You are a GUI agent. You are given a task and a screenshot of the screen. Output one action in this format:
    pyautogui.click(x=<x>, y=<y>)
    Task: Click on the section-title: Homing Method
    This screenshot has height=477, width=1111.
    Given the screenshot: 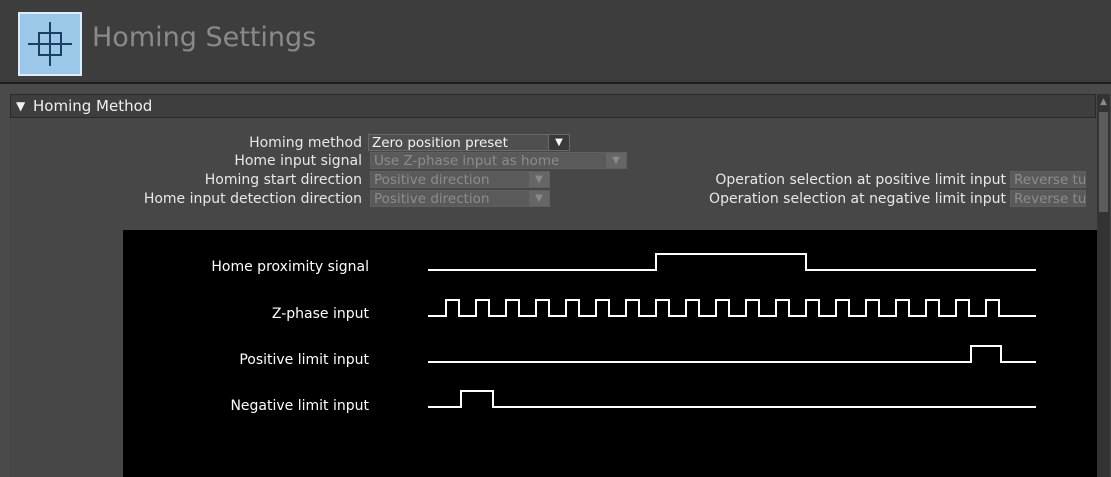 What is the action you would take?
    pyautogui.click(x=93, y=106)
    